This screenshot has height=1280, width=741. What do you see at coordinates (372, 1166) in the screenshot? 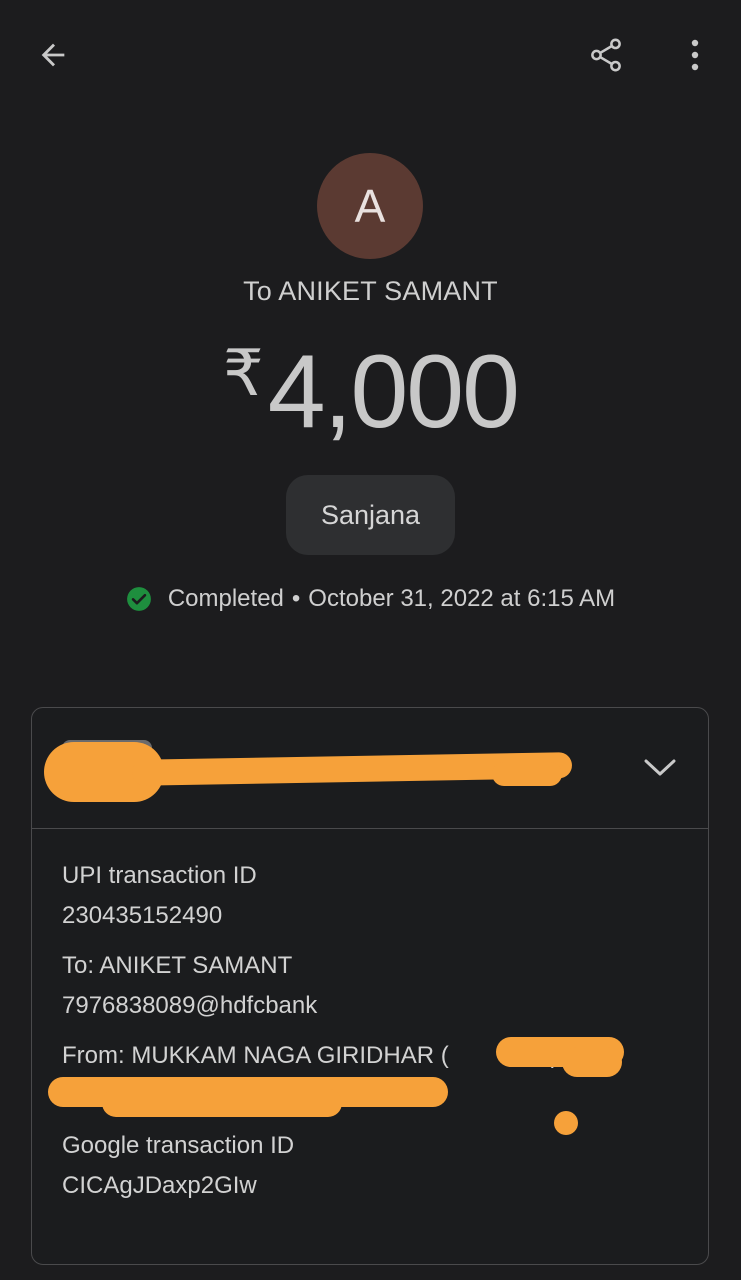
I see `google-transaction-field: Google transaction ID CICAgJDaxp2GIw` at bounding box center [372, 1166].